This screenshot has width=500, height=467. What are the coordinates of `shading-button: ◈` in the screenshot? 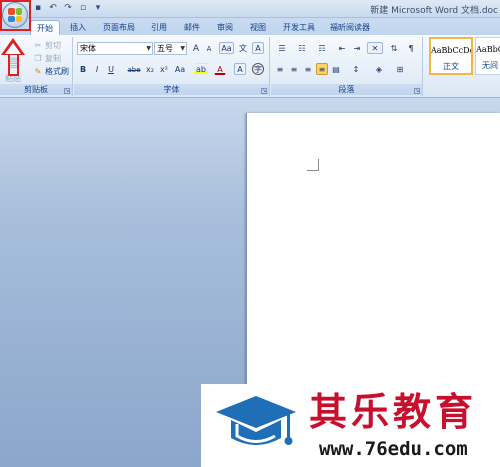 It's located at (379, 69).